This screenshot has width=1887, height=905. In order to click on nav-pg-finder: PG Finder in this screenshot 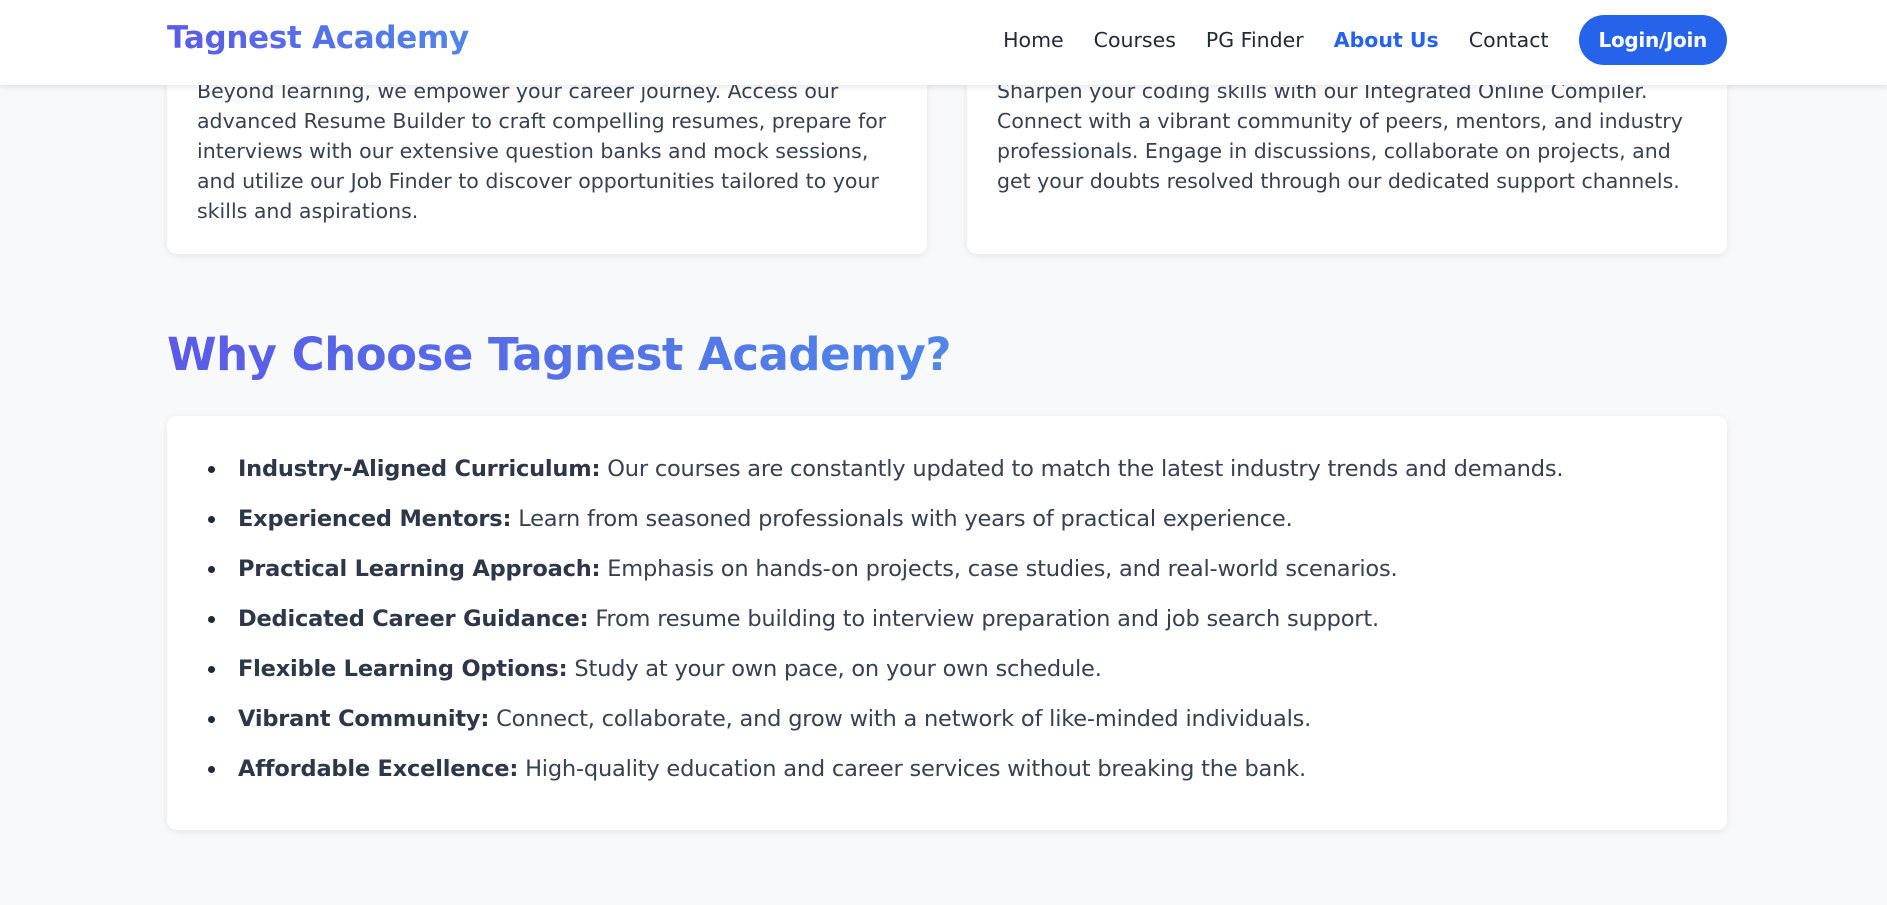, I will do `click(1255, 40)`.